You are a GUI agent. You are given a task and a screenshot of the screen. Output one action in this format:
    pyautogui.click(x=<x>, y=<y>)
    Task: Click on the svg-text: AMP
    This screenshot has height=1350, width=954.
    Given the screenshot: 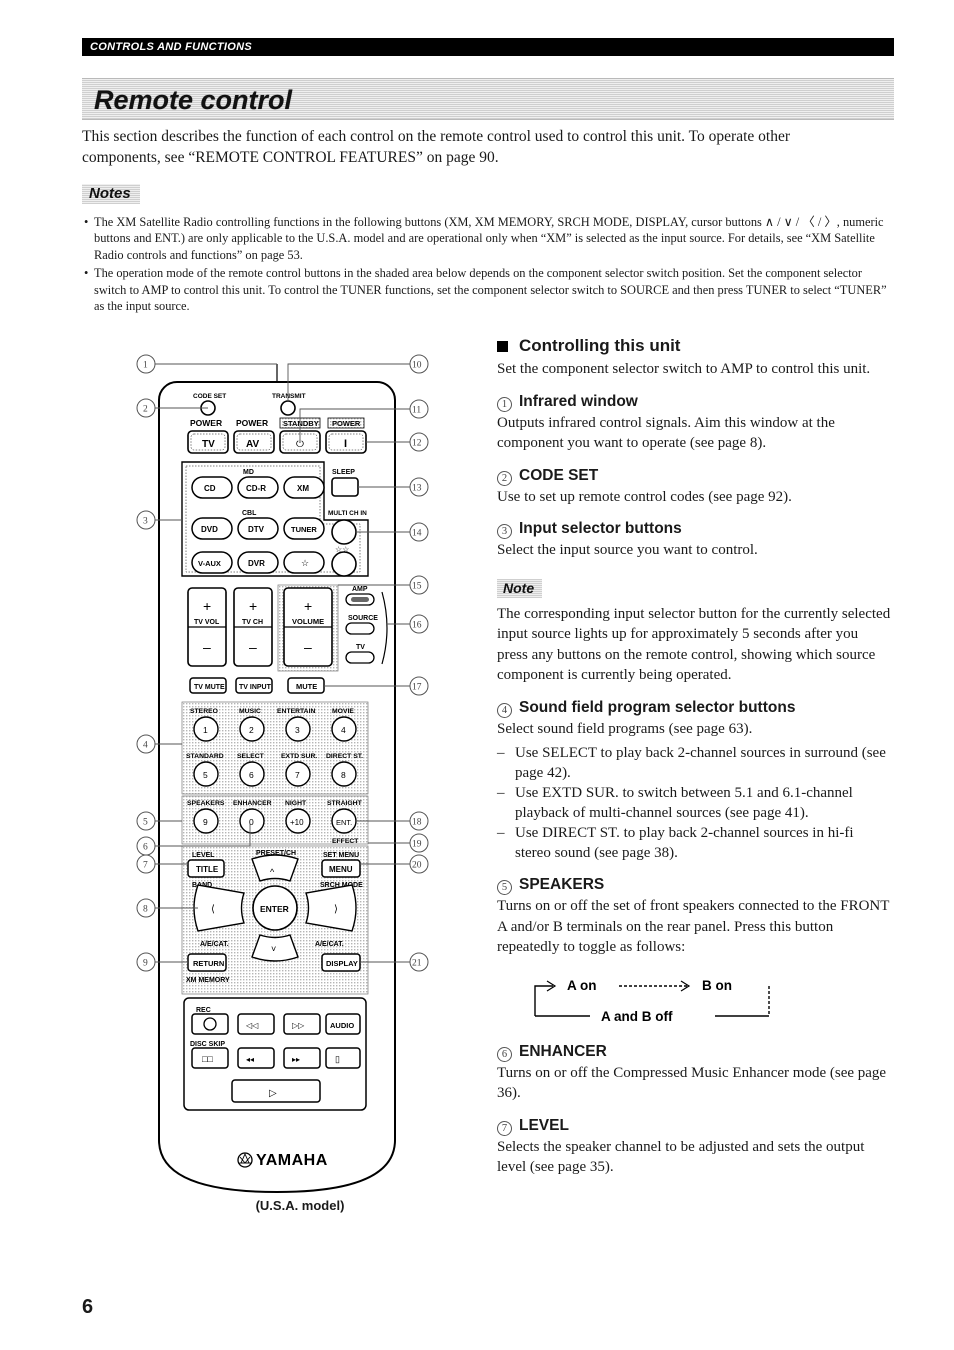 What is the action you would take?
    pyautogui.click(x=360, y=589)
    